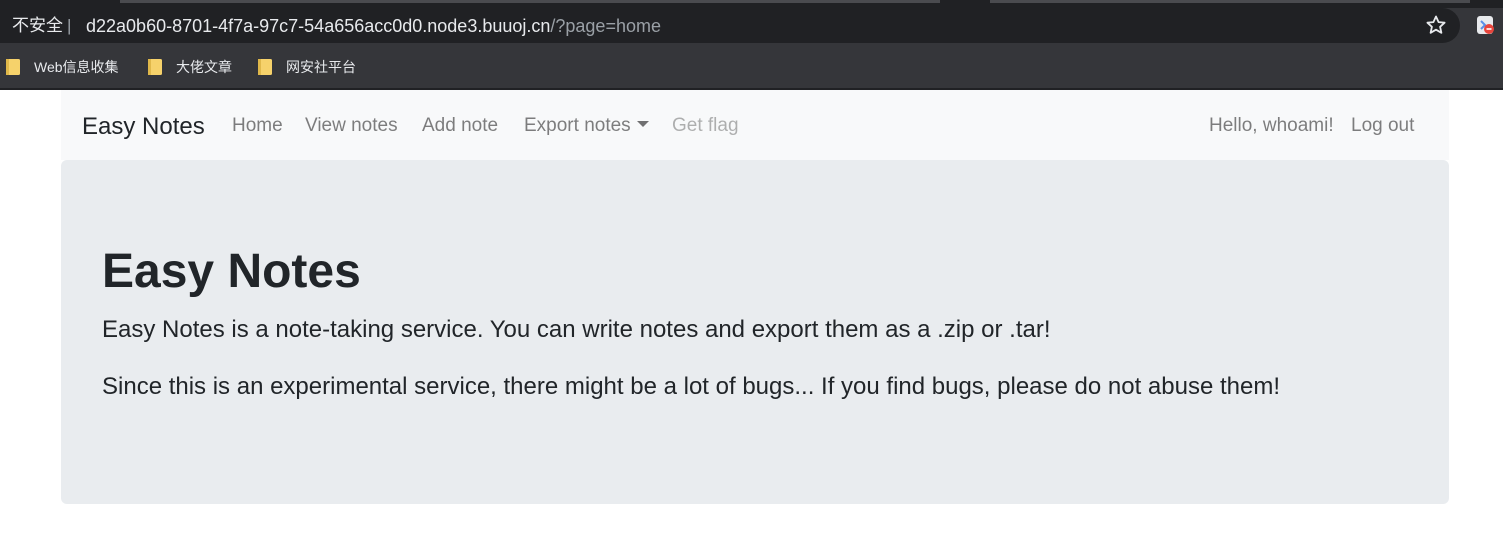  I want to click on nav-export-notes-dropdown: Export notes, so click(586, 126).